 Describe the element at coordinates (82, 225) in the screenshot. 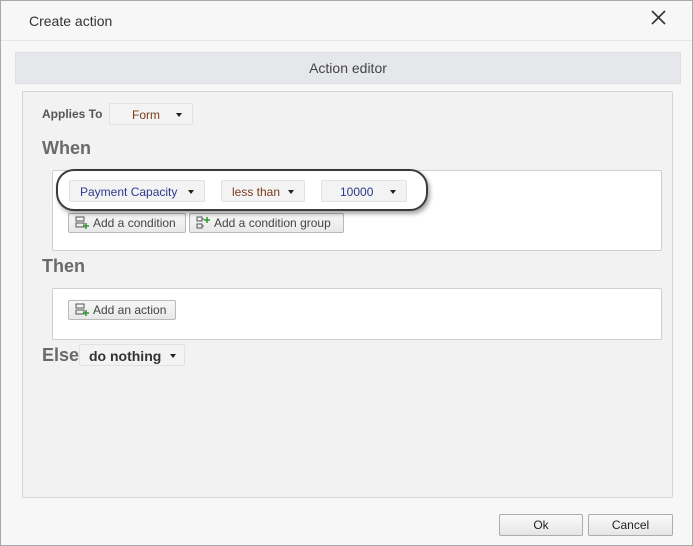

I see `add-condition-icon` at that location.